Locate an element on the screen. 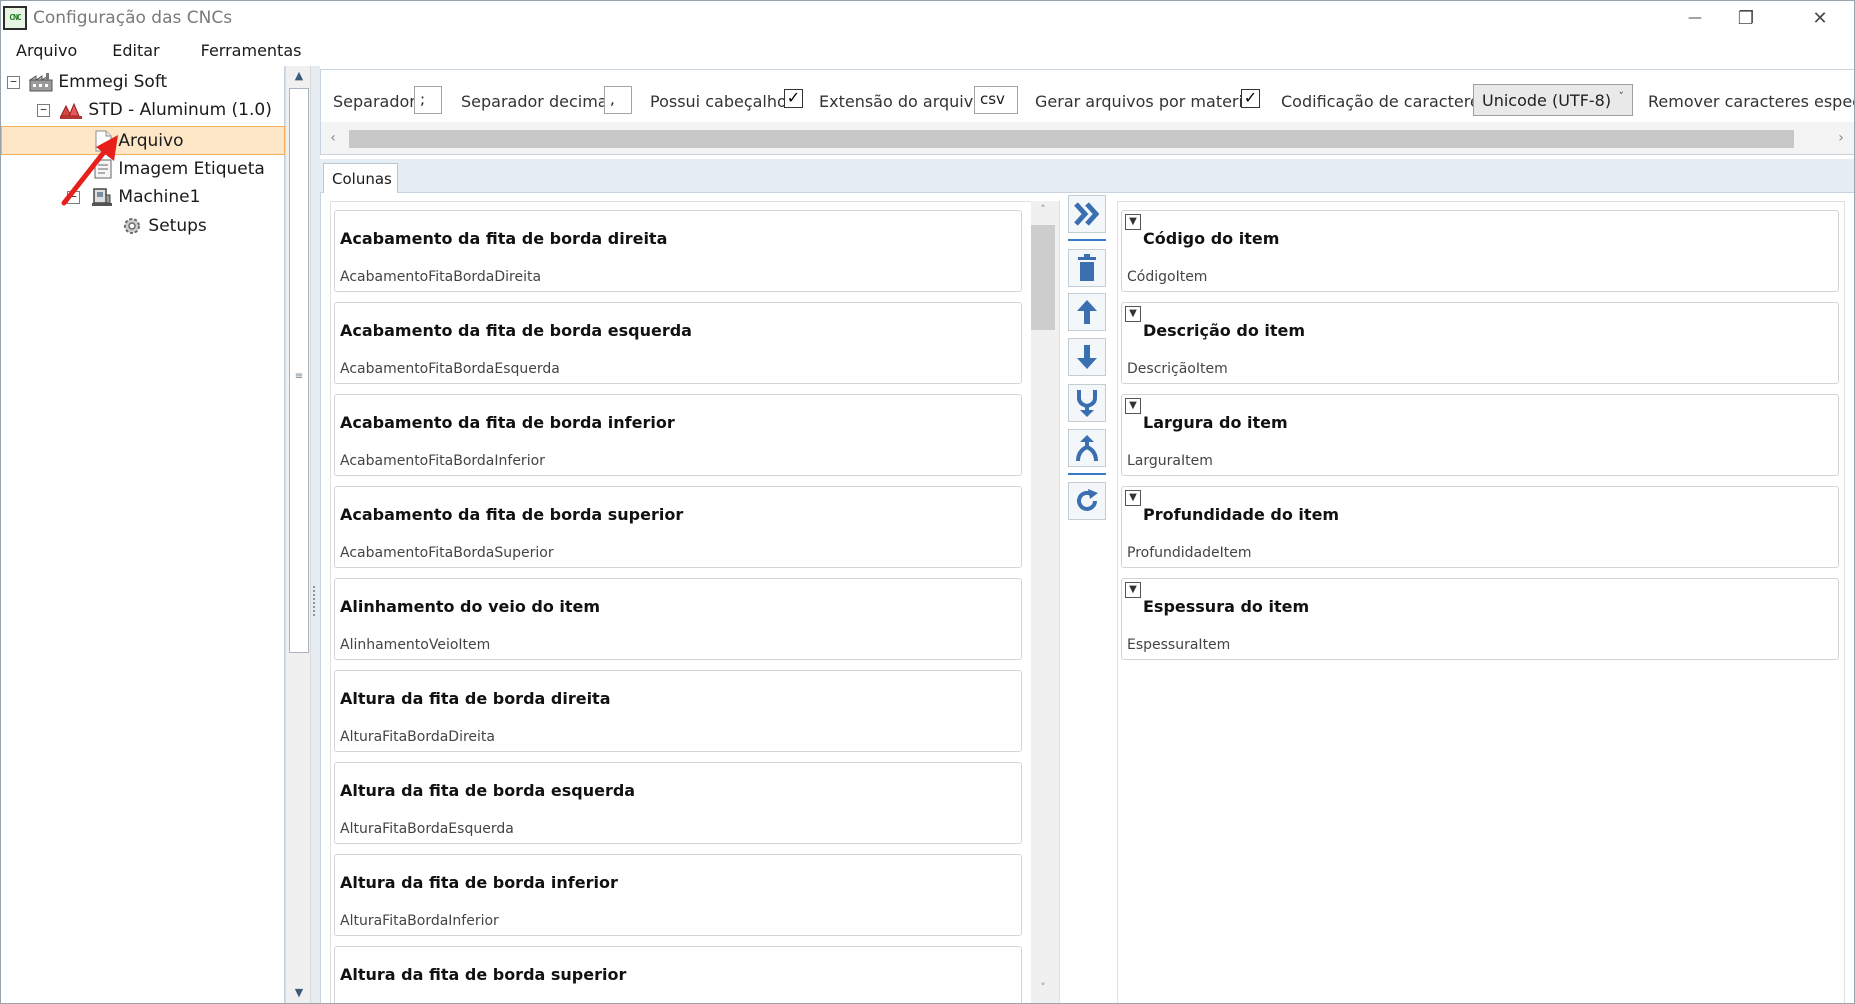 The image size is (1855, 1004). pallet-icon is located at coordinates (71, 110).